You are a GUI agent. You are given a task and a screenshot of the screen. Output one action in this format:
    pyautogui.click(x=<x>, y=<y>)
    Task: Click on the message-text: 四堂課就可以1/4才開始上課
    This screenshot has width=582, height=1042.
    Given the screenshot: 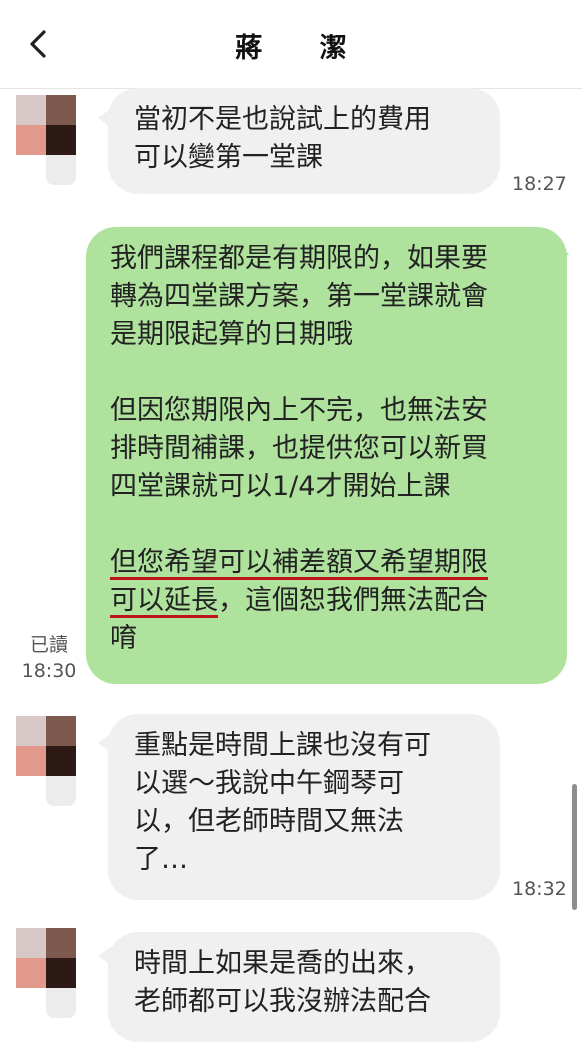 What is the action you would take?
    pyautogui.click(x=280, y=486)
    